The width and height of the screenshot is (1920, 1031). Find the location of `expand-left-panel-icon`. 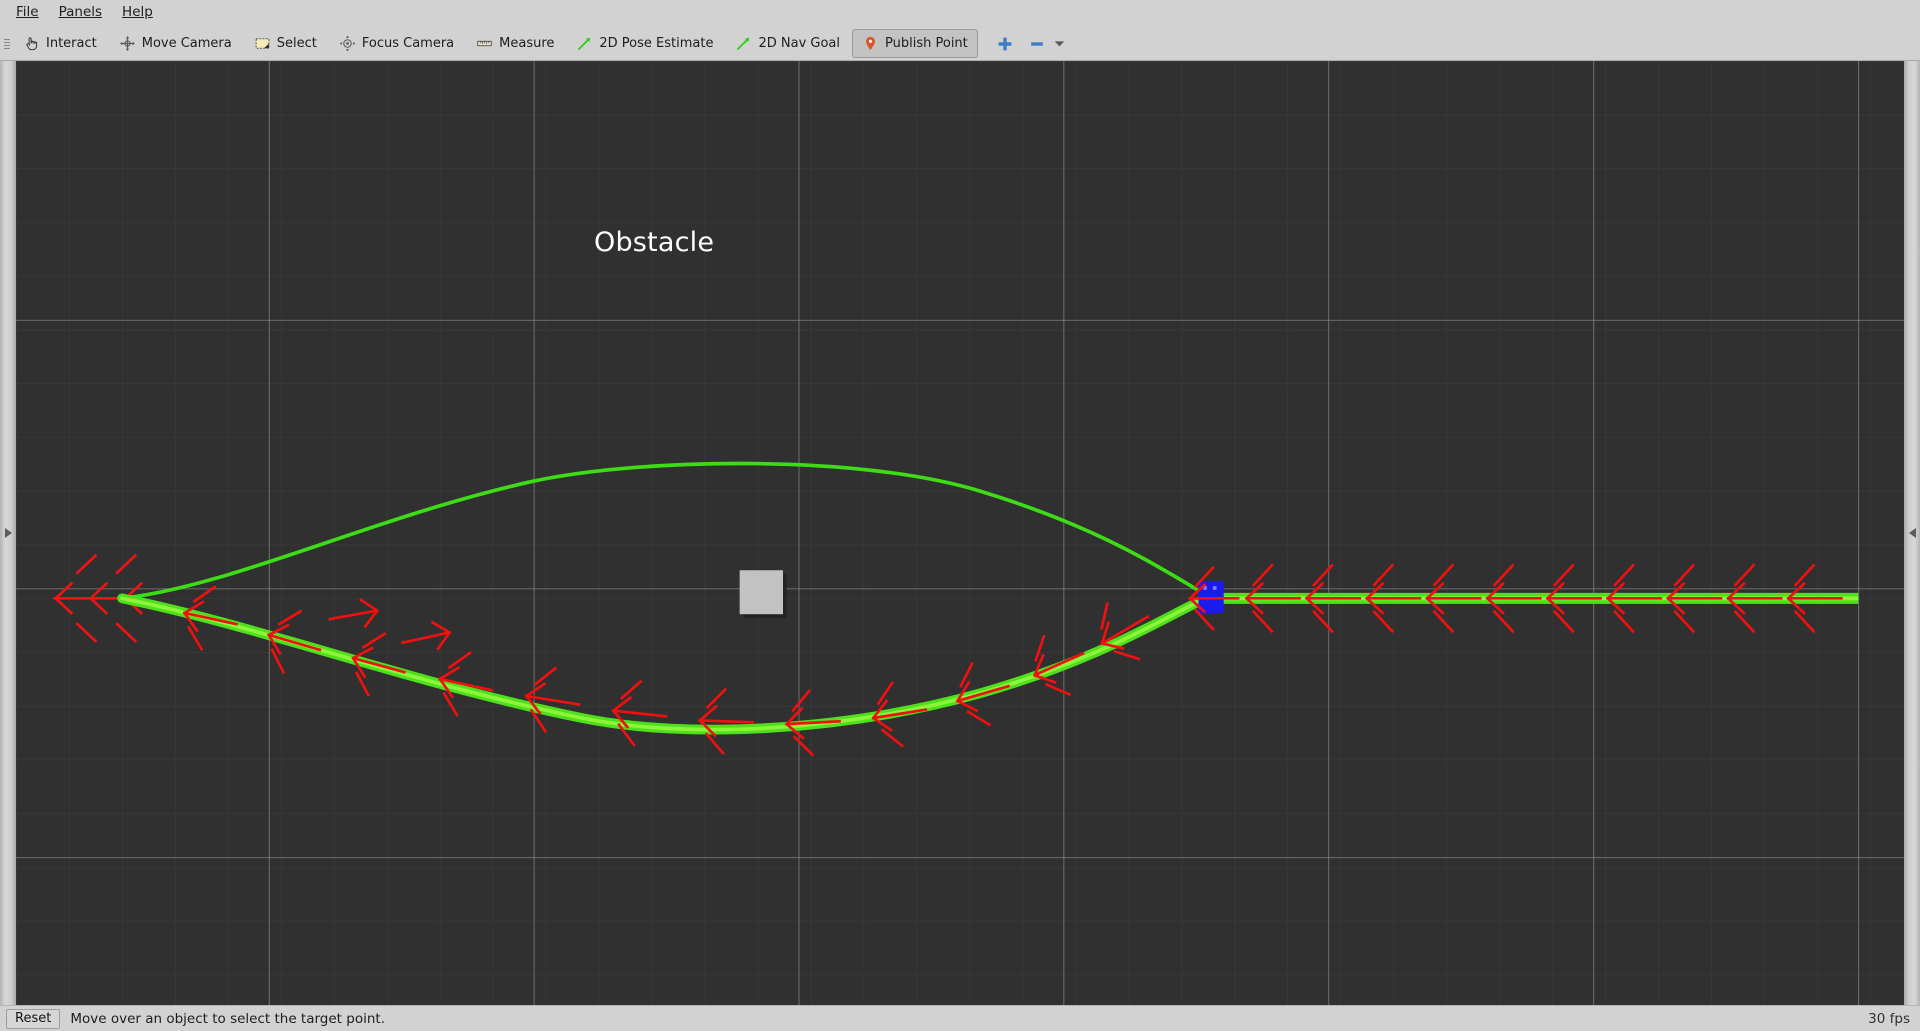

expand-left-panel-icon is located at coordinates (8, 533).